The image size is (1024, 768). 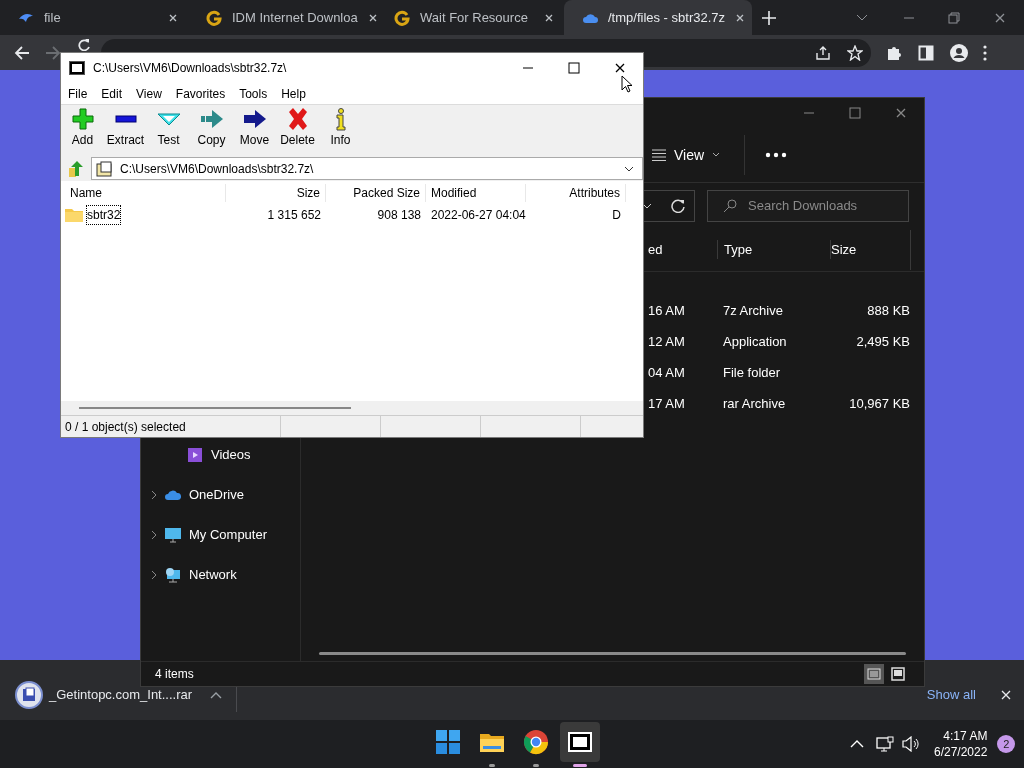 I want to click on test-button: Test, so click(x=168, y=130).